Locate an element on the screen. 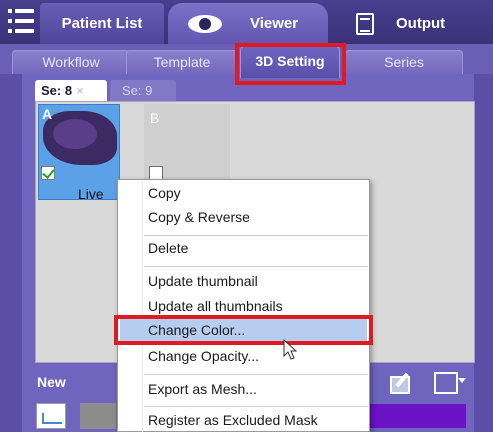  series-tab-se8-label: Se: 8 is located at coordinates (57, 90).